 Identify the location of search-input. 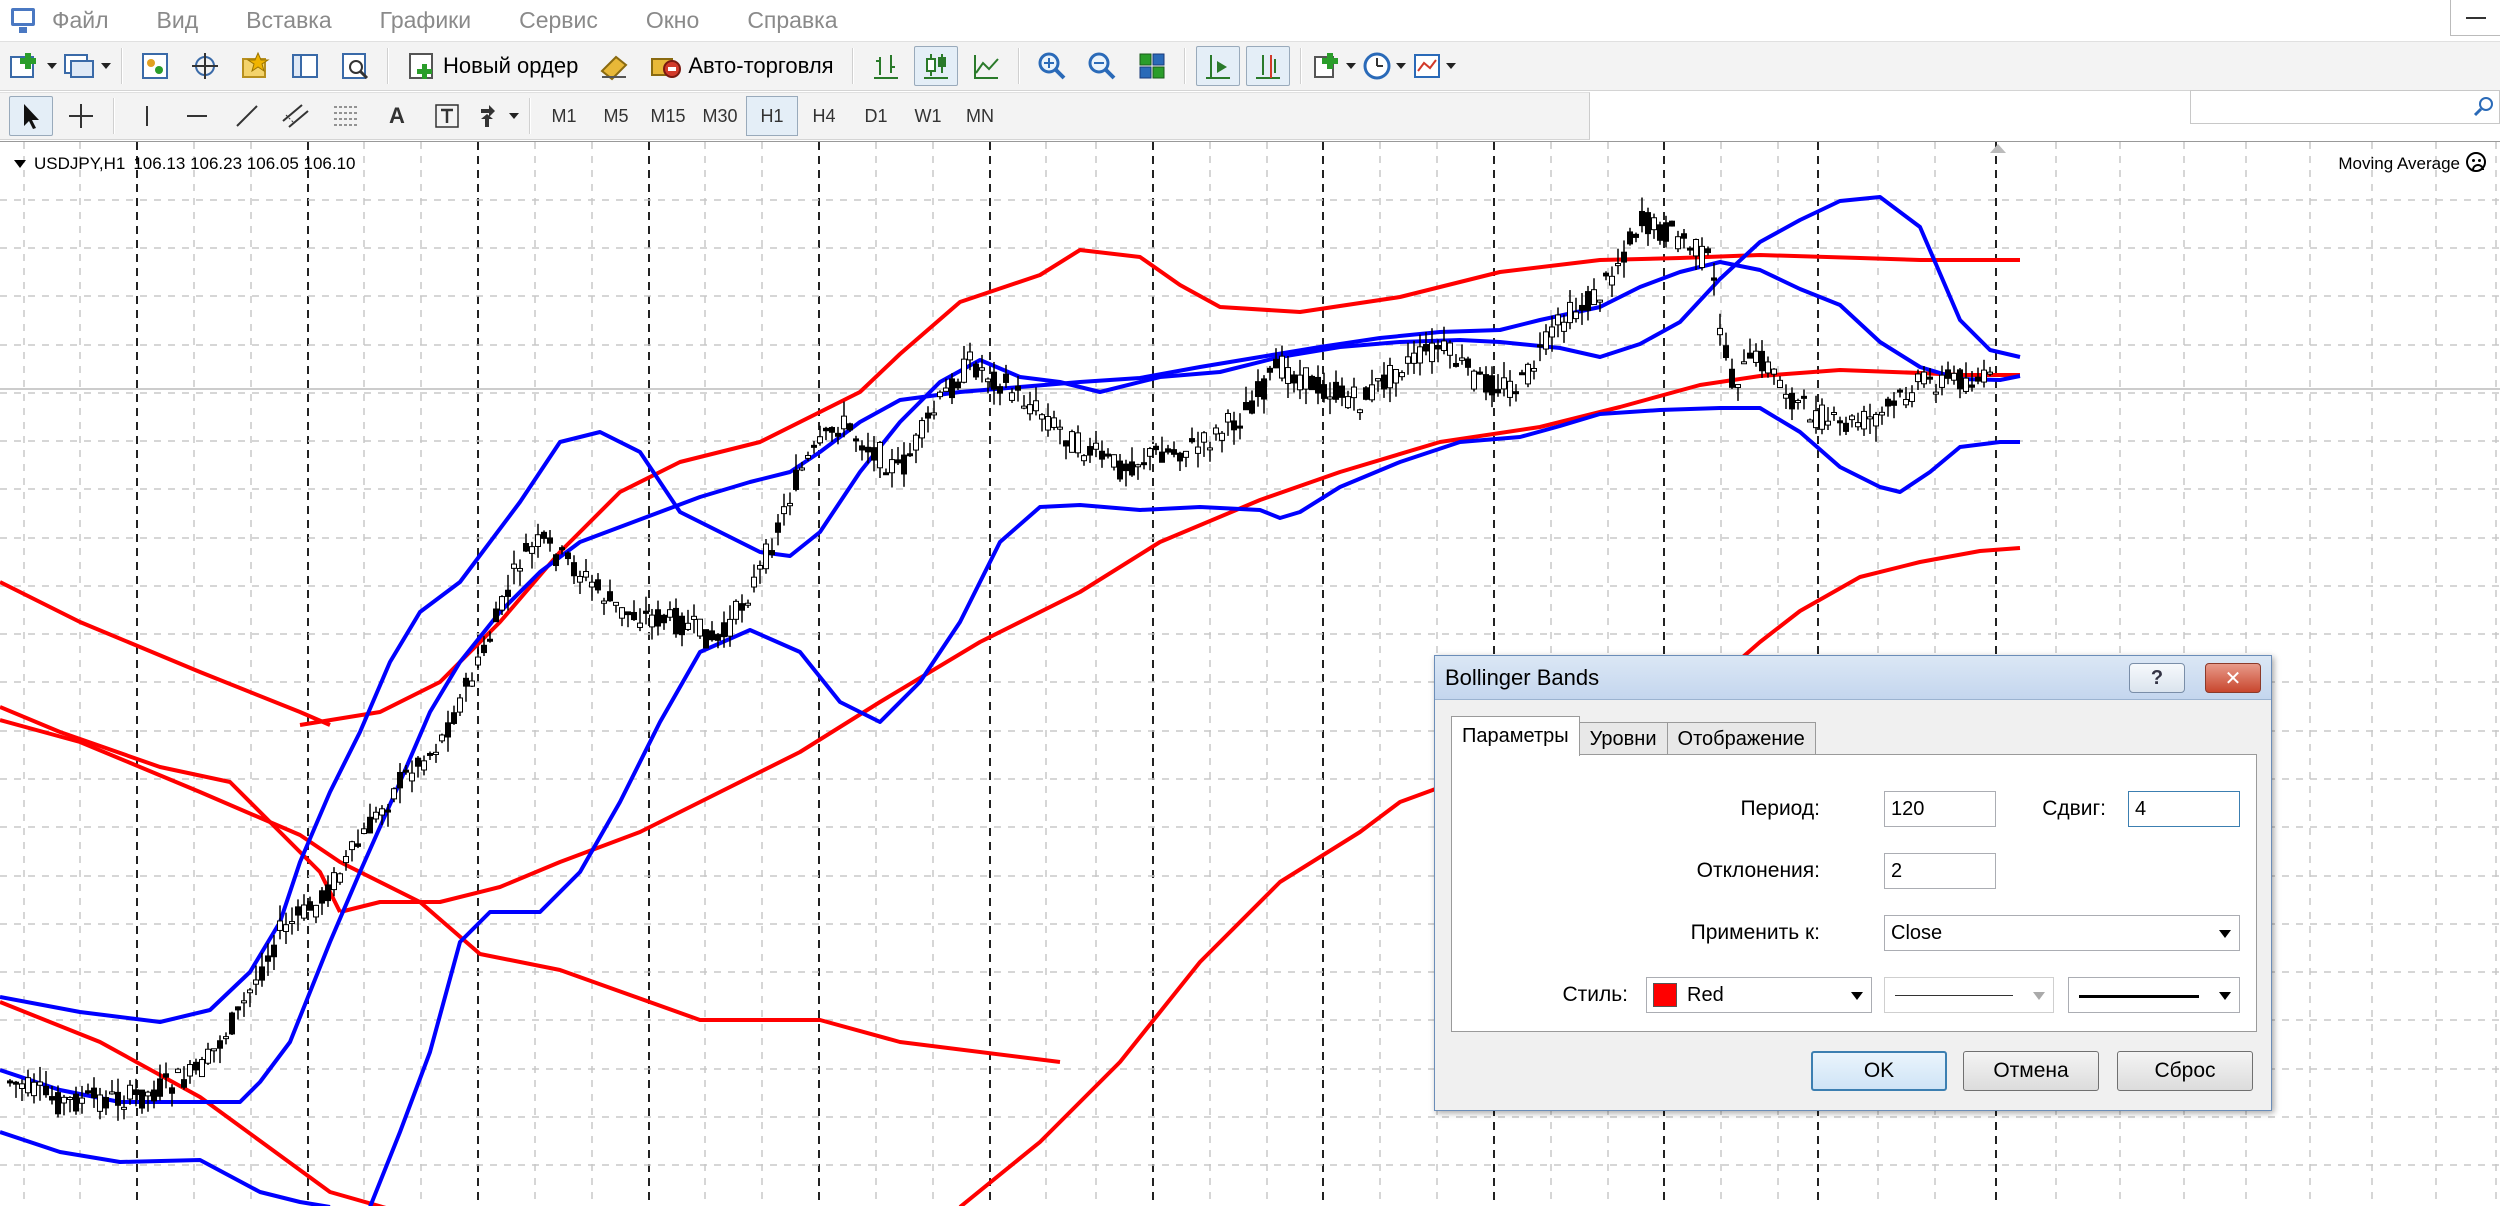
(2345, 107).